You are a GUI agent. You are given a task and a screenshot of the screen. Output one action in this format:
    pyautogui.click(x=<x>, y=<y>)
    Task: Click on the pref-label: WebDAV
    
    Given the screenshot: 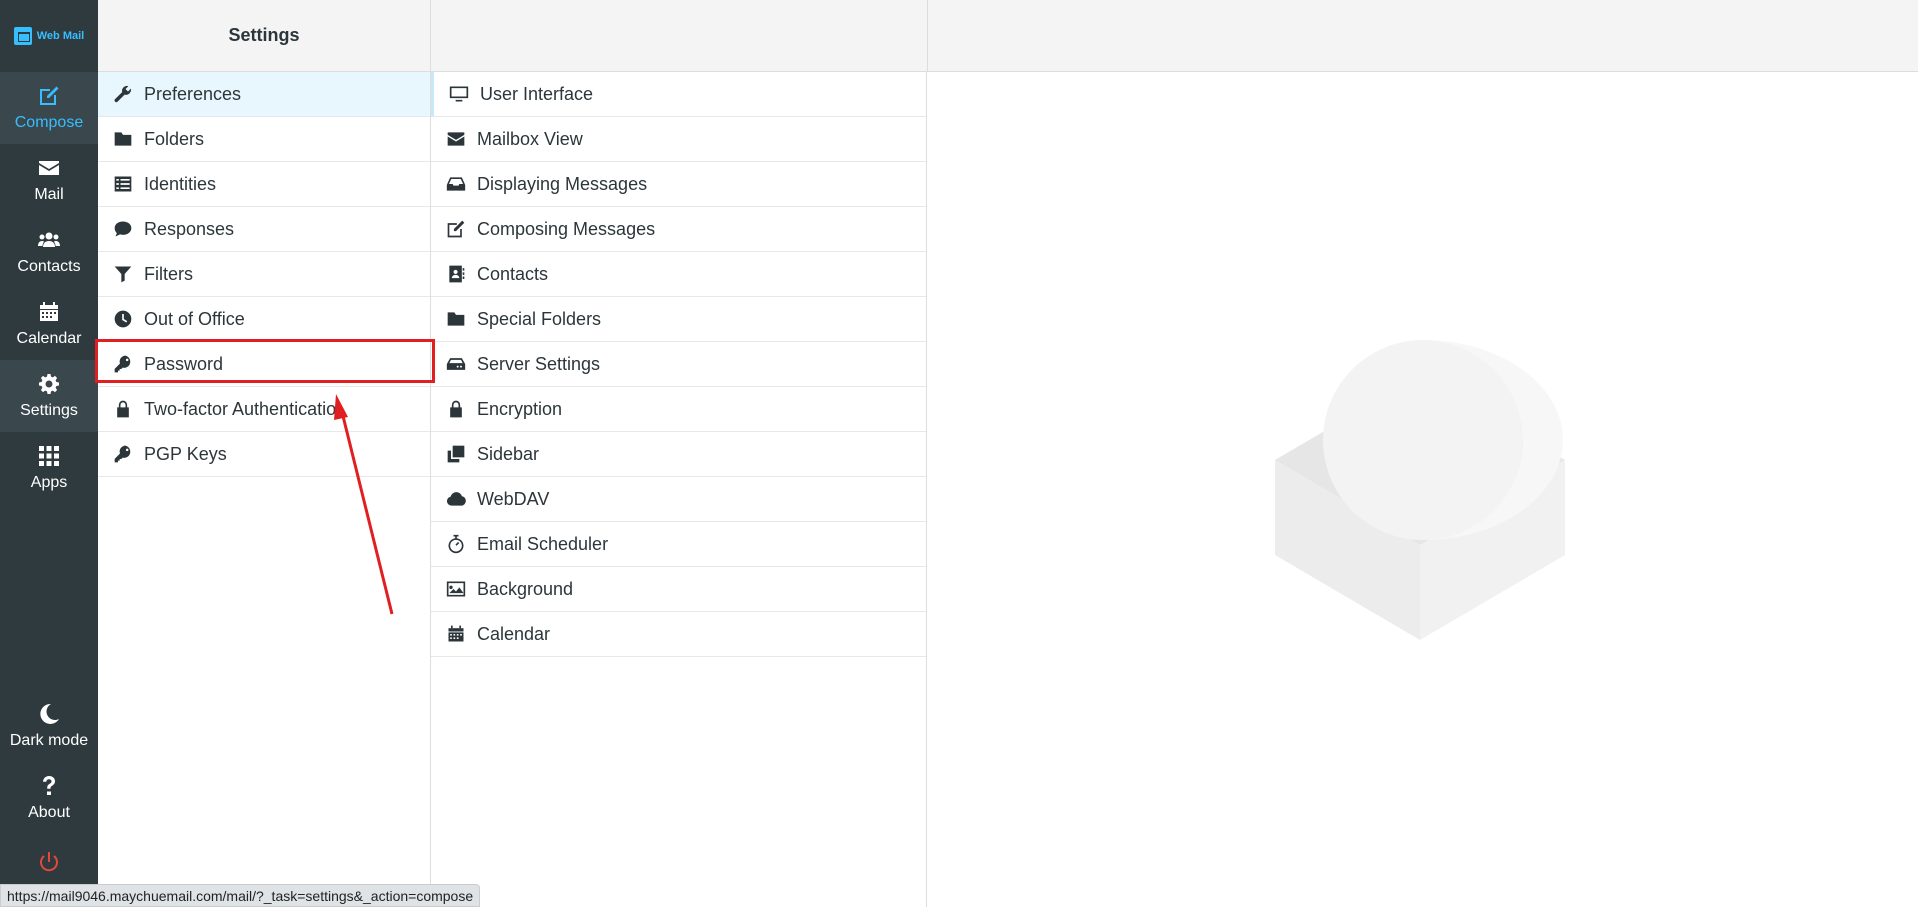 What is the action you would take?
    pyautogui.click(x=513, y=498)
    